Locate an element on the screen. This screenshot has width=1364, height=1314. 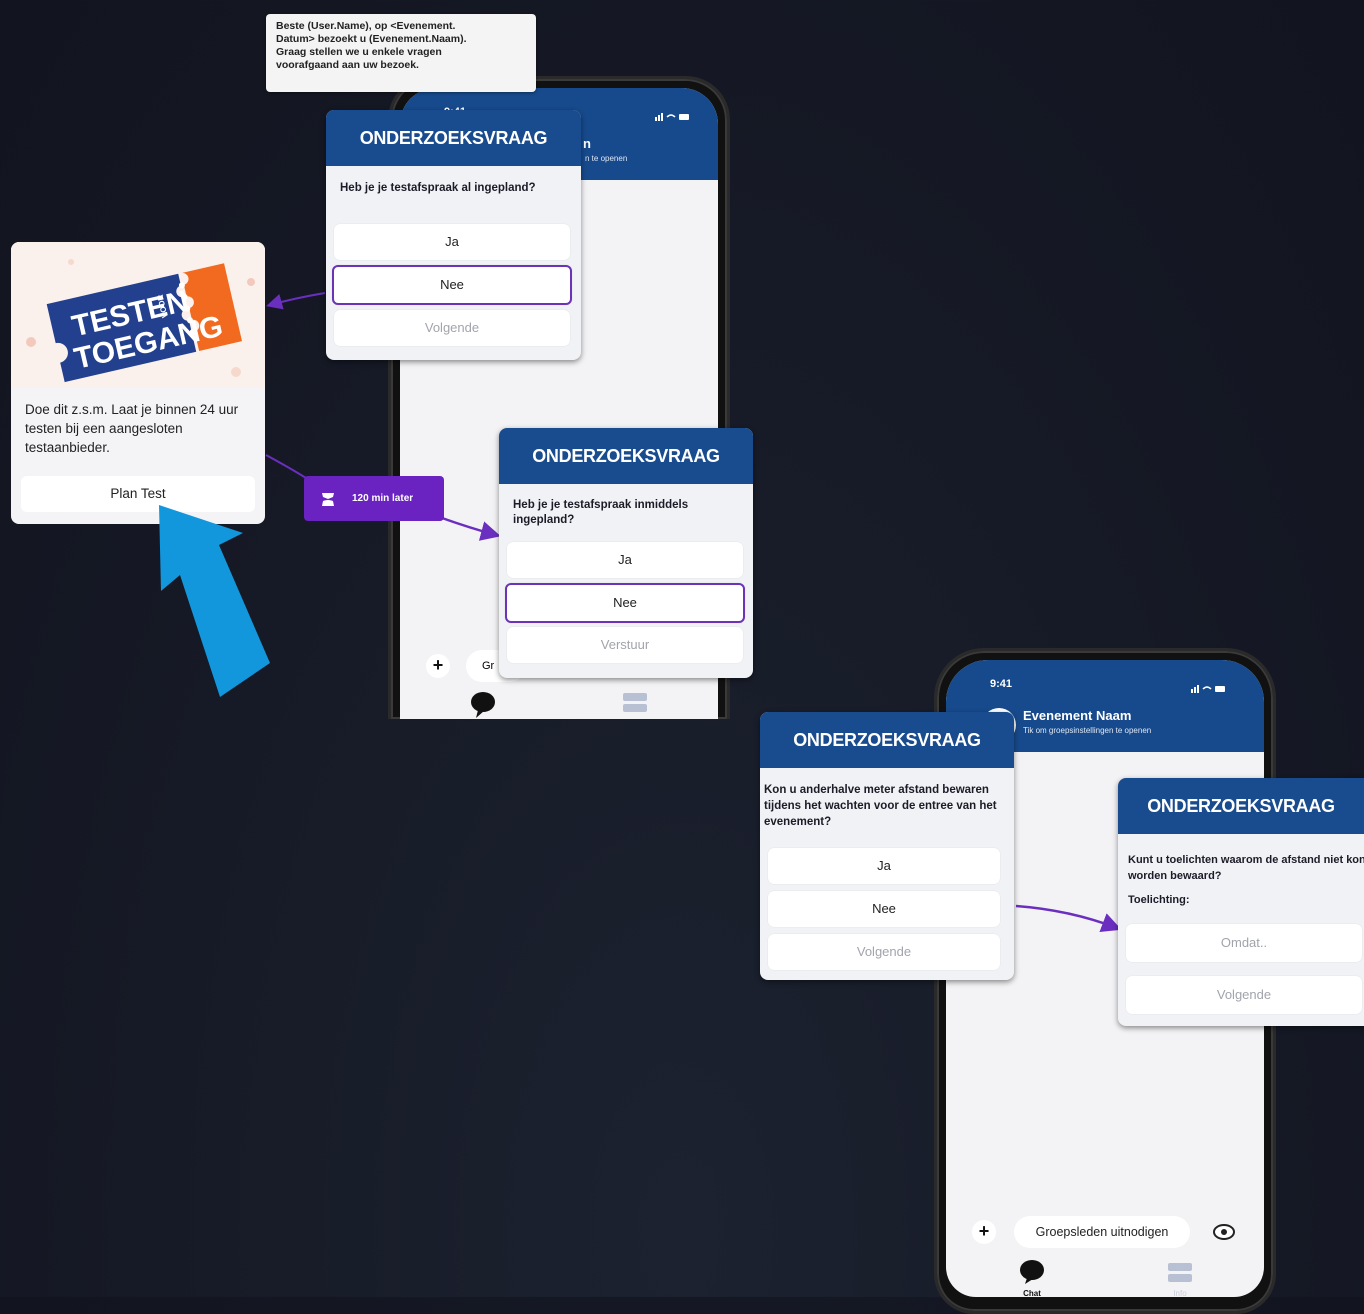
group-subtitle: Tik om groepsinstellingen te openen is located at coordinates (1087, 730).